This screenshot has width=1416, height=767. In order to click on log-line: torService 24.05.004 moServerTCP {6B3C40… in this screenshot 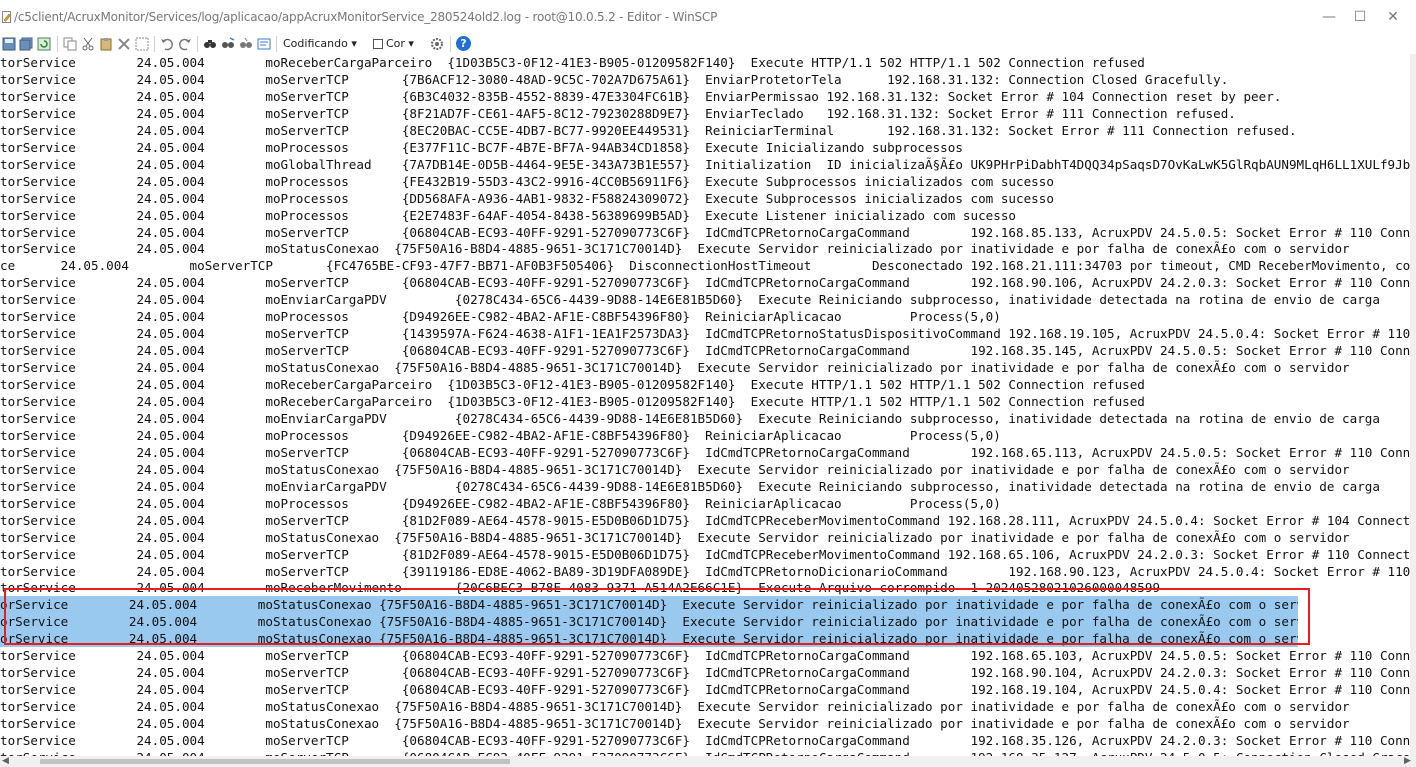, I will do `click(705, 96)`.